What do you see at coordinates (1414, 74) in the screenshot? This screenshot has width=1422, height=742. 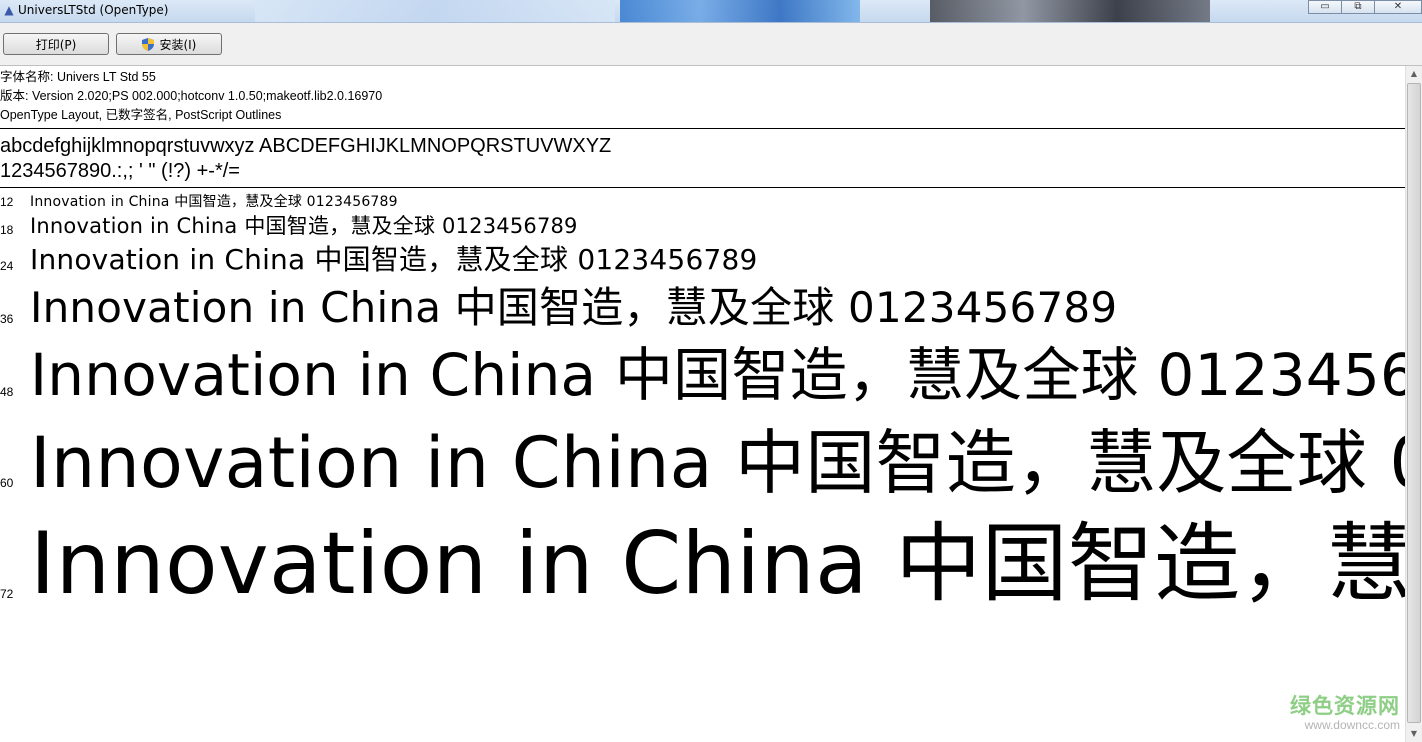 I see `scroll-up-arrow-icon: ▲` at bounding box center [1414, 74].